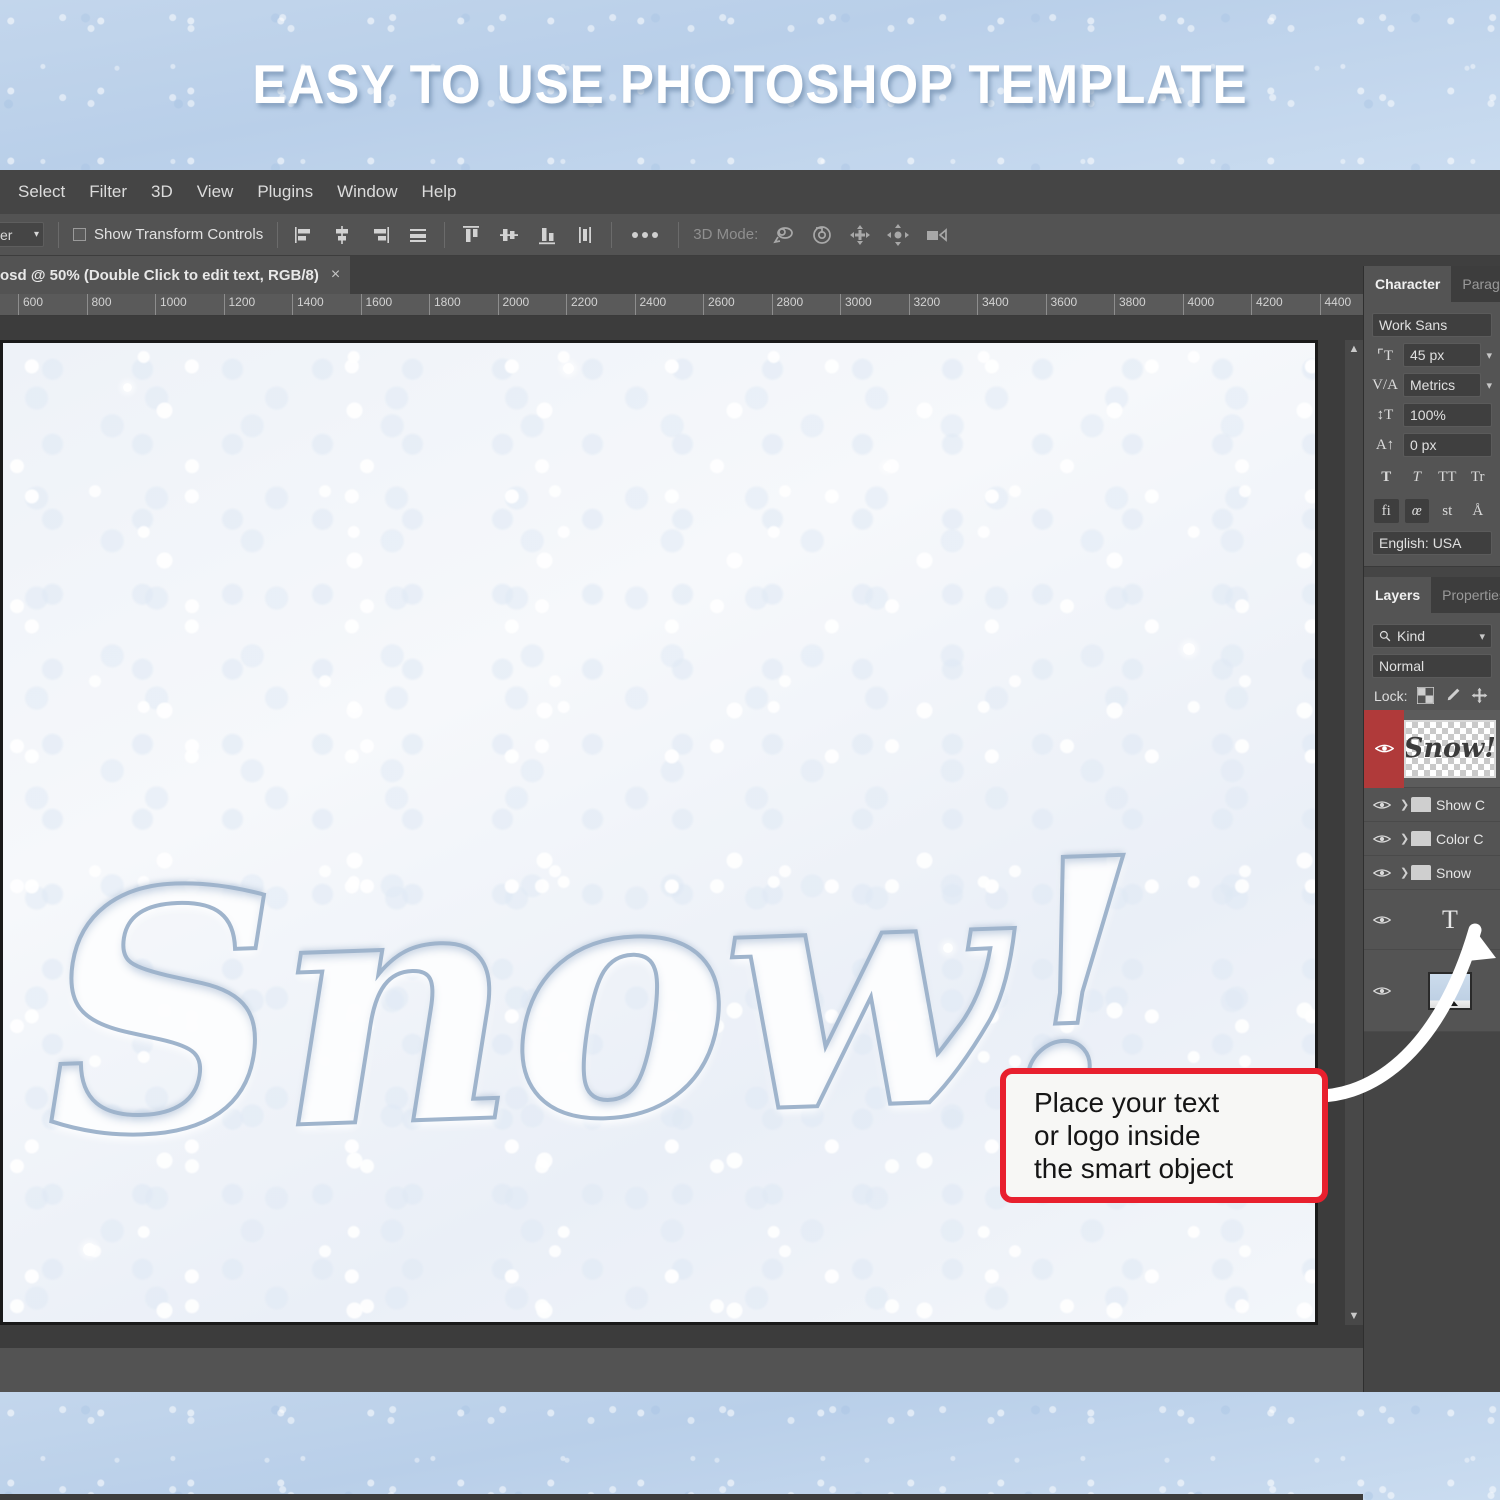 This screenshot has height=1500, width=1500. What do you see at coordinates (1478, 477) in the screenshot?
I see `small-caps-button: Tr` at bounding box center [1478, 477].